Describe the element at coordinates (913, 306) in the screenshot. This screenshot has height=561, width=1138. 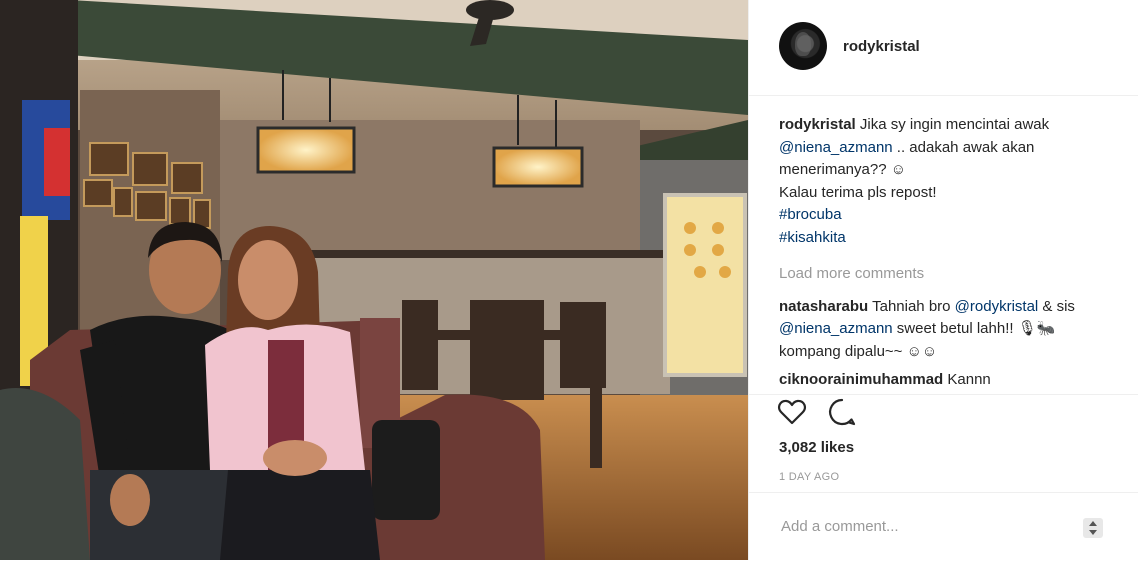
I see `comment-text: Tahniah bro` at that location.